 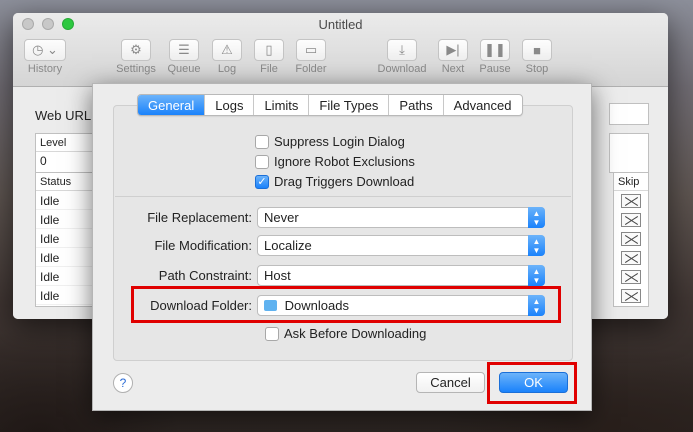 What do you see at coordinates (631, 182) in the screenshot?
I see `skip-column-header: Skip` at bounding box center [631, 182].